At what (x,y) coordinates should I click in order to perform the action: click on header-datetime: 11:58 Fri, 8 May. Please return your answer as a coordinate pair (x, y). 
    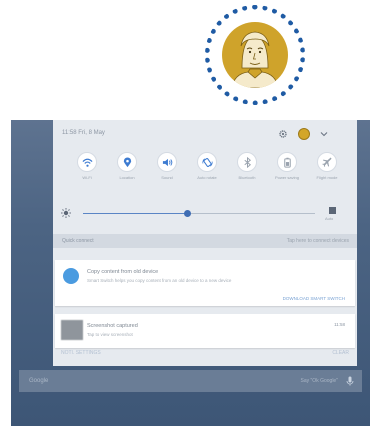
    Looking at the image, I should click on (83, 133).